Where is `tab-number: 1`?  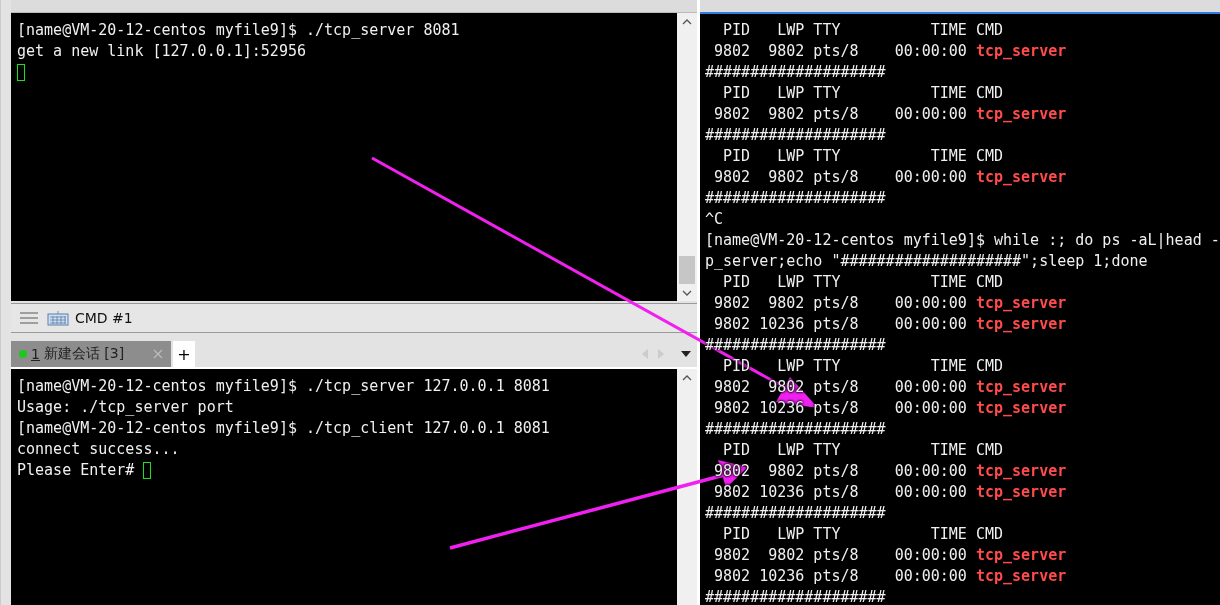 tab-number: 1 is located at coordinates (35, 354).